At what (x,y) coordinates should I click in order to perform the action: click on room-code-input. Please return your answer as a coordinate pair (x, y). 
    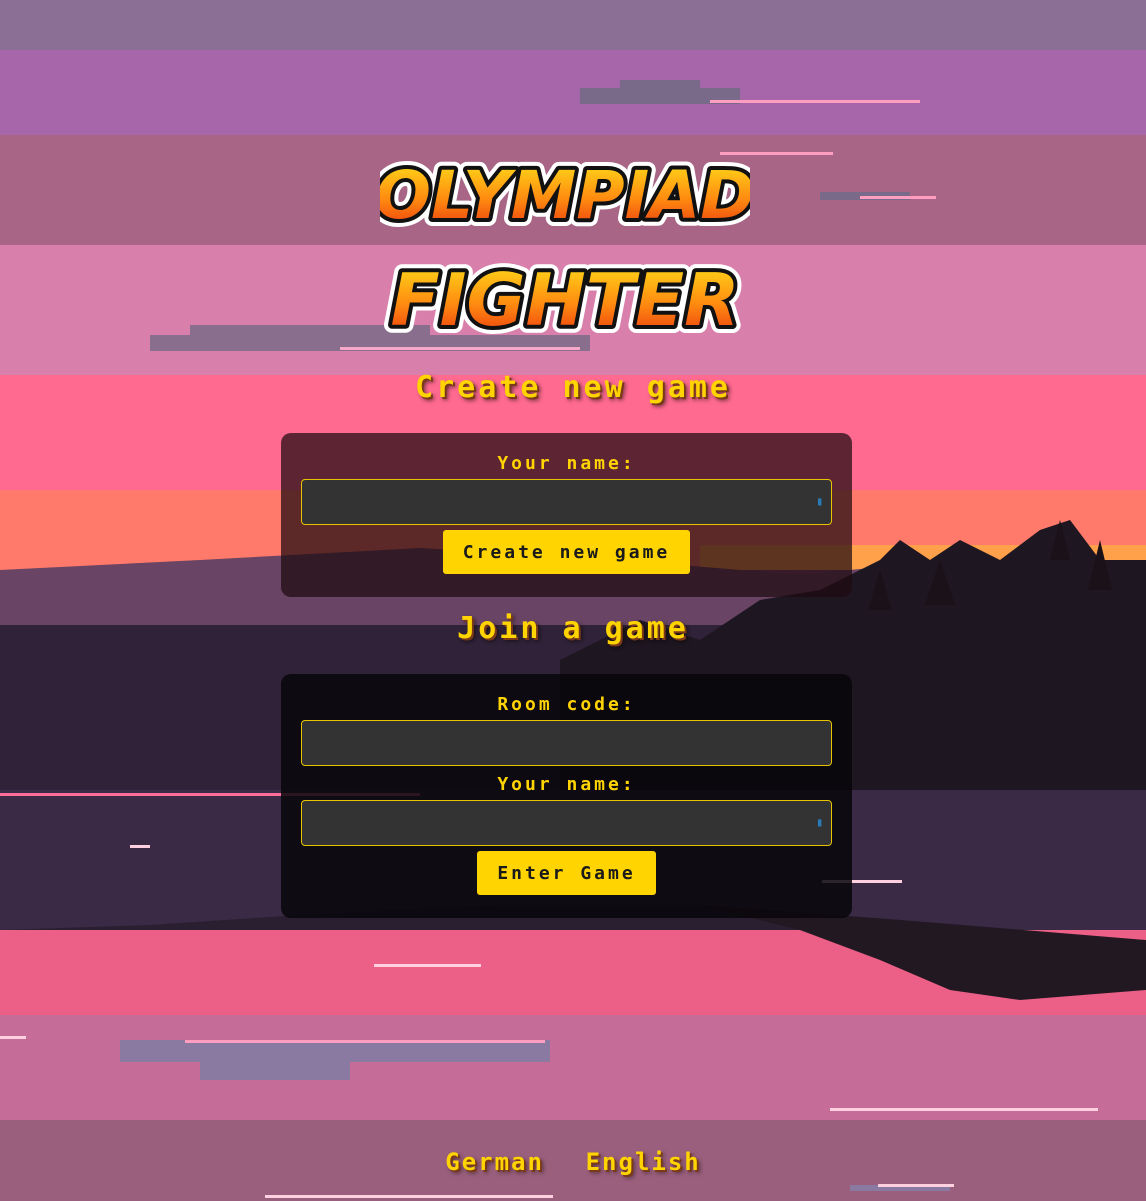
    Looking at the image, I should click on (566, 743).